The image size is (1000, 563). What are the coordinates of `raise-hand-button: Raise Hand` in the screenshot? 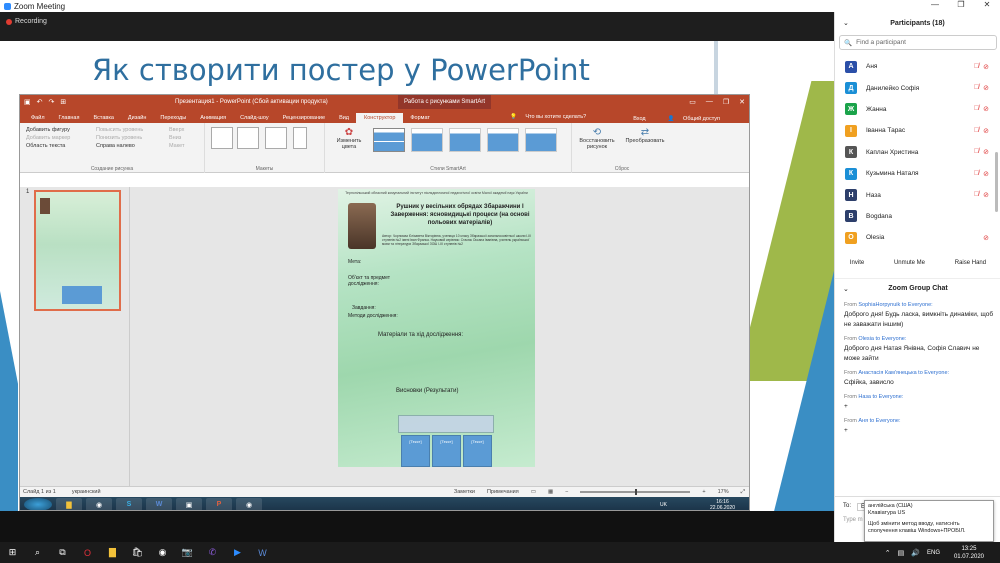 It's located at (970, 263).